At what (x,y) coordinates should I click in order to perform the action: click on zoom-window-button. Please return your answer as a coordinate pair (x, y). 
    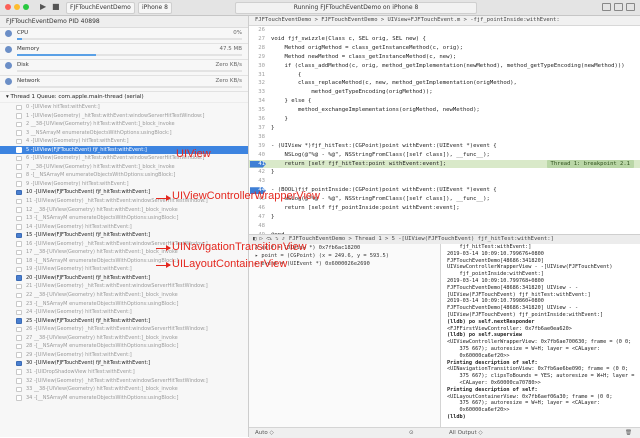
    Looking at the image, I should click on (26, 7).